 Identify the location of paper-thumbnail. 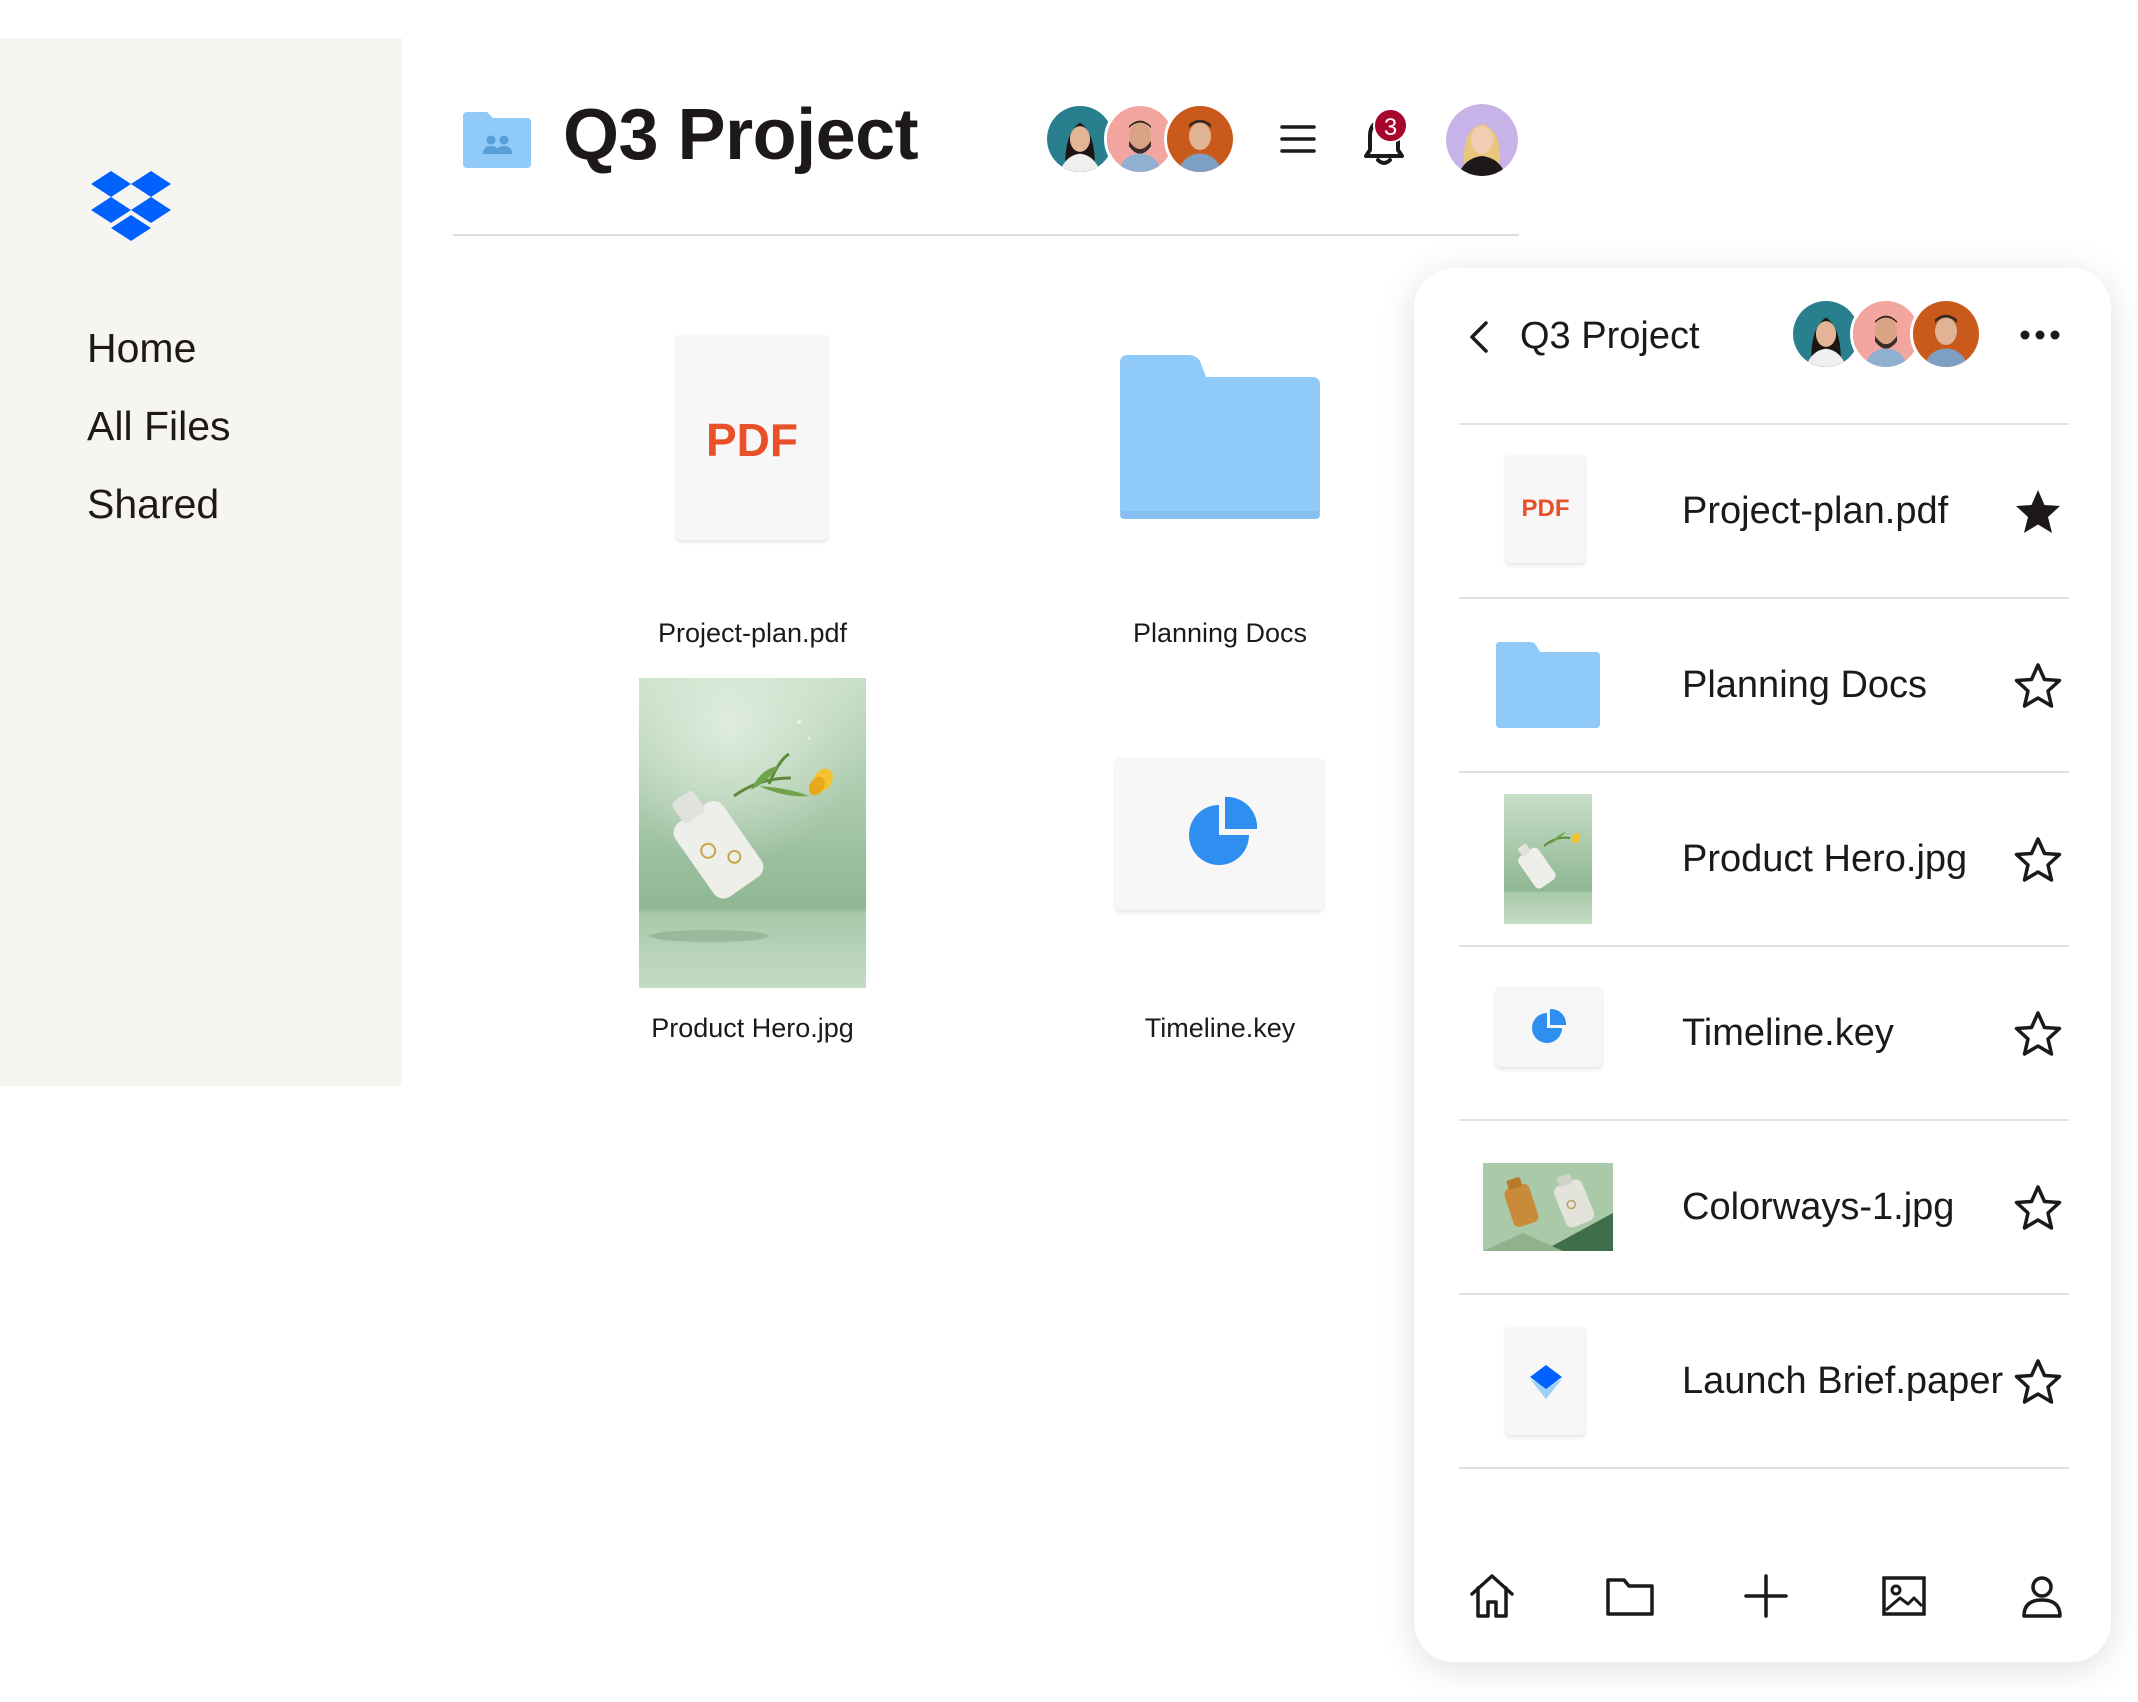
(1545, 1381).